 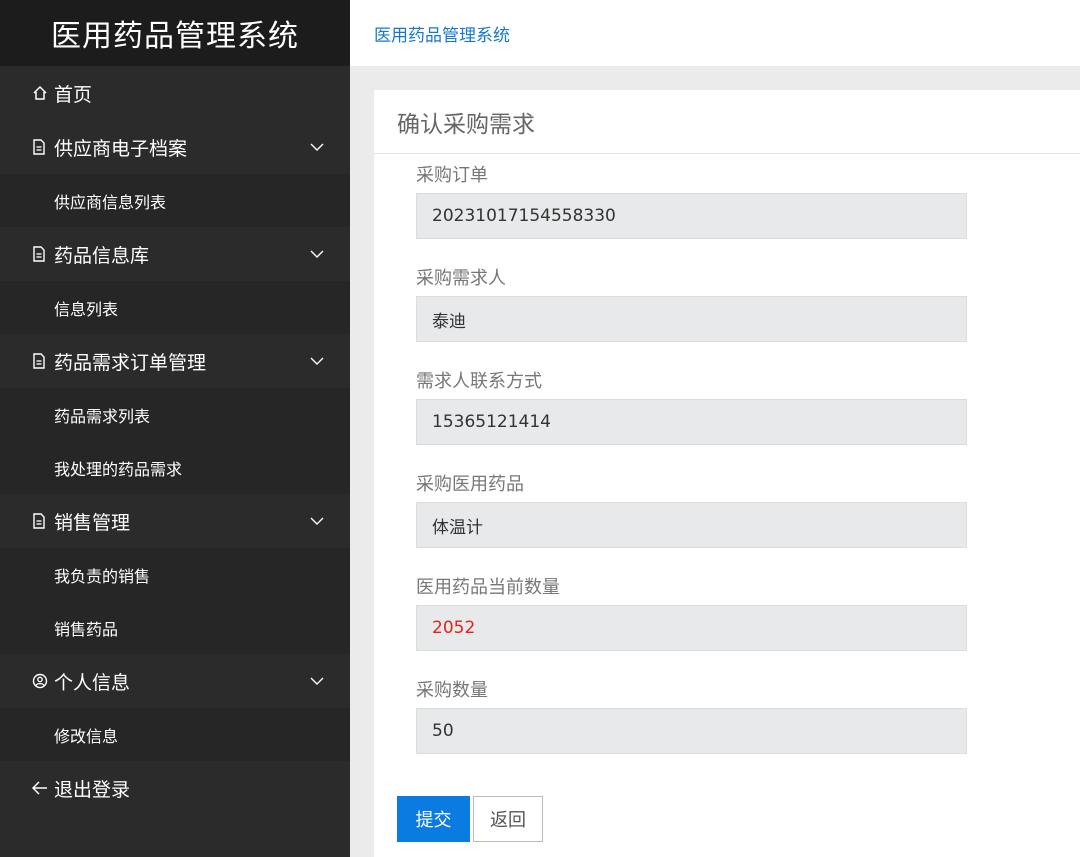 I want to click on sidebar-item-edit-profile: 修改信息, so click(x=175, y=734).